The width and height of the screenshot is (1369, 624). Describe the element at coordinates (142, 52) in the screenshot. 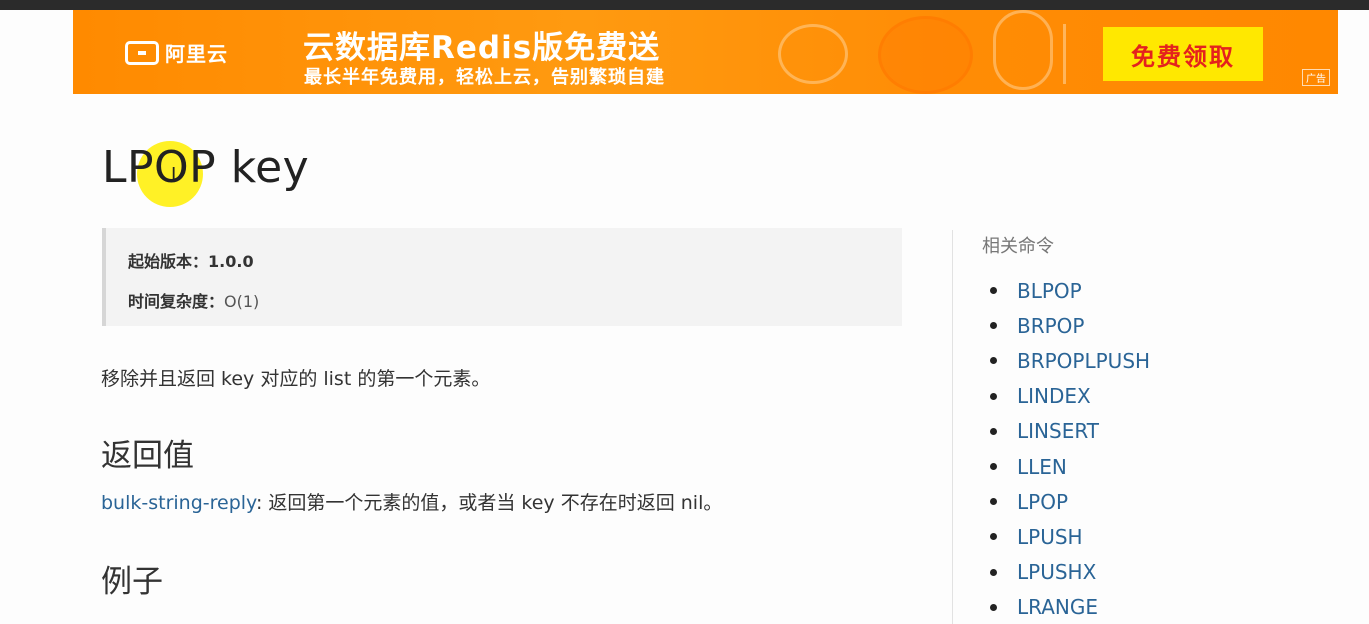

I see `aliyun-logo-icon` at that location.